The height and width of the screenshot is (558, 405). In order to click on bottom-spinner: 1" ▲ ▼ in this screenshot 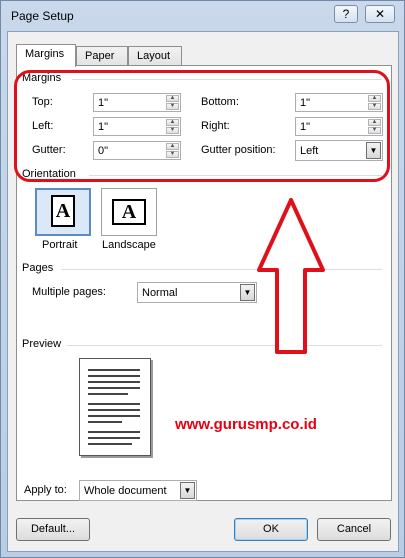, I will do `click(339, 102)`.